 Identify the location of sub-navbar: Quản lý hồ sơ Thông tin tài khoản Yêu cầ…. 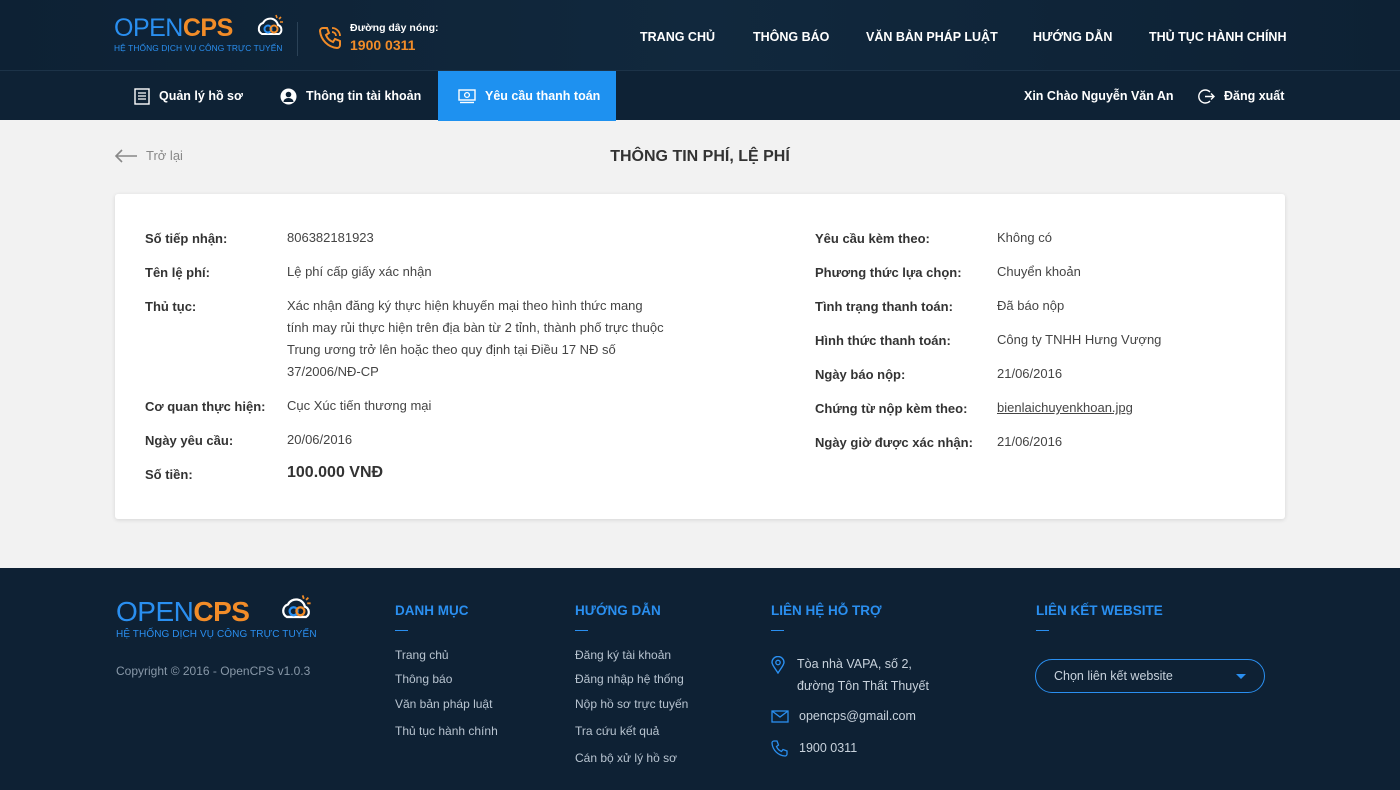
(700, 95).